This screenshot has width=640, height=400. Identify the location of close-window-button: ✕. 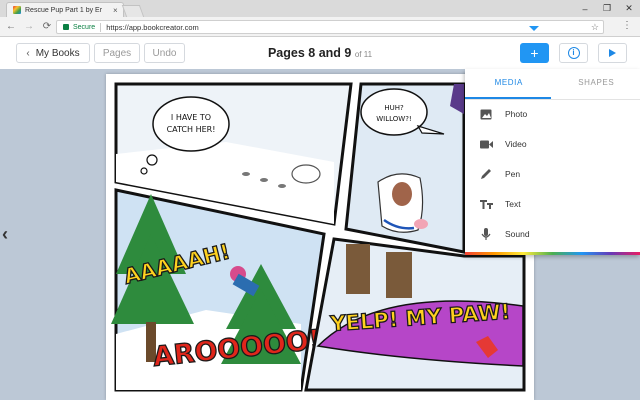
(629, 8).